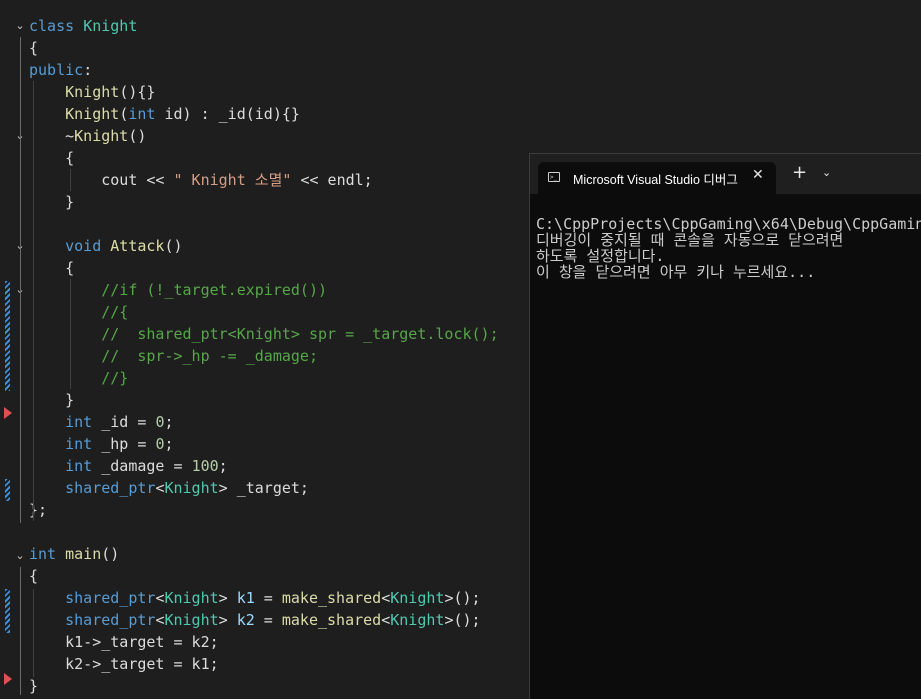 The image size is (921, 699). What do you see at coordinates (826, 172) in the screenshot?
I see `chevron-down-icon: ⌄` at bounding box center [826, 172].